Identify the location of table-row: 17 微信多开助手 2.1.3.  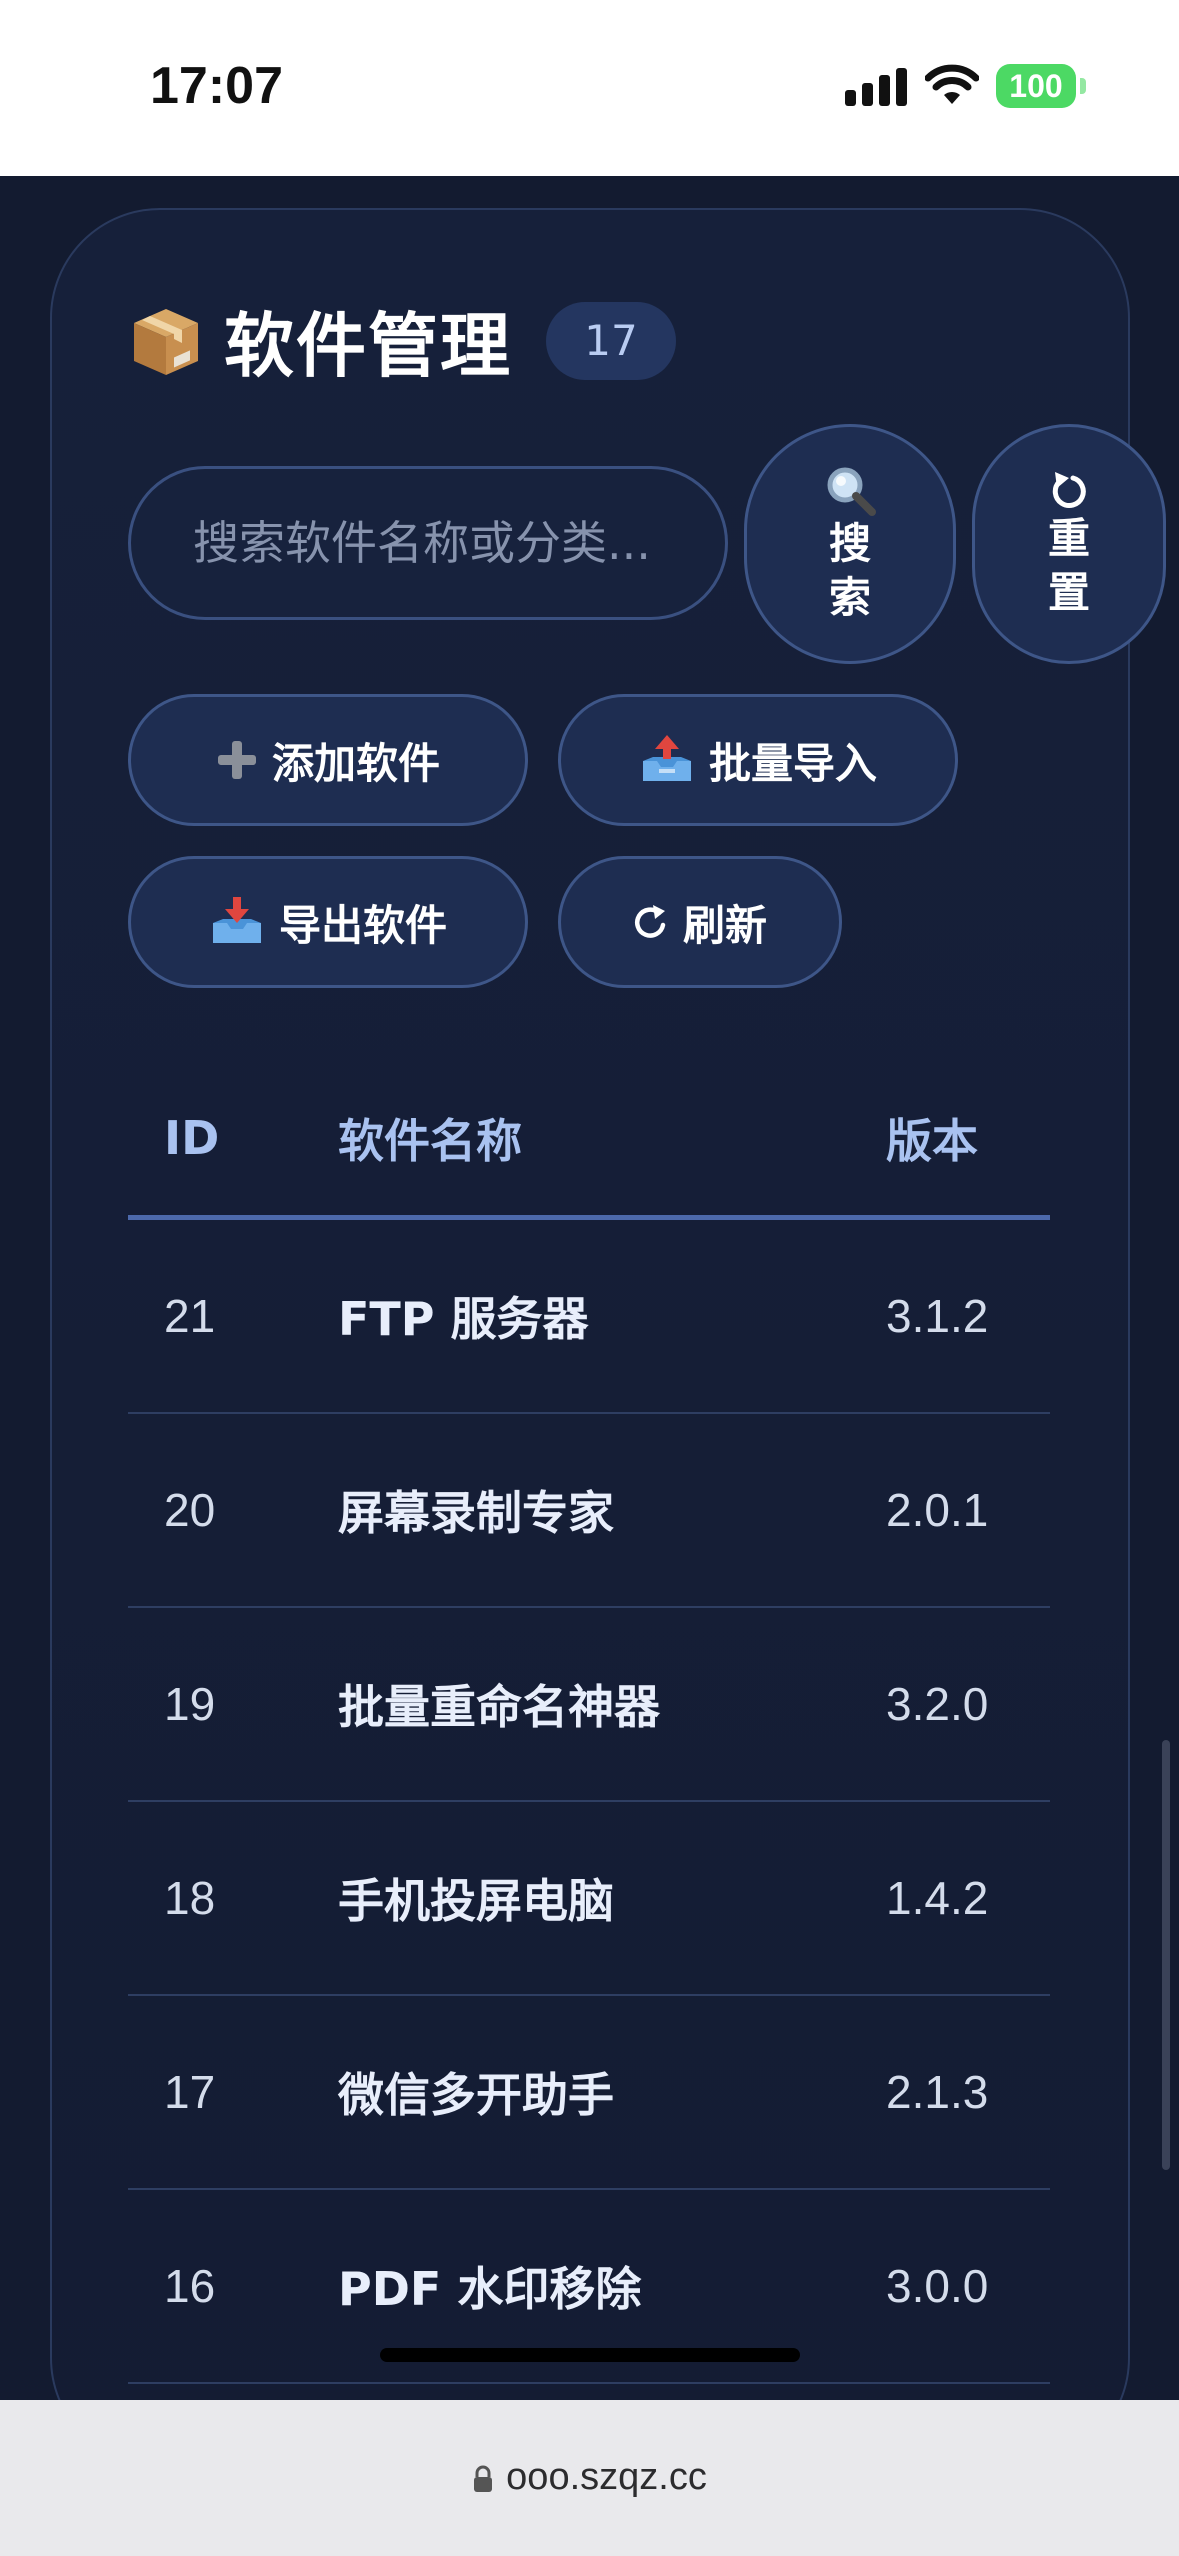
(589, 2093).